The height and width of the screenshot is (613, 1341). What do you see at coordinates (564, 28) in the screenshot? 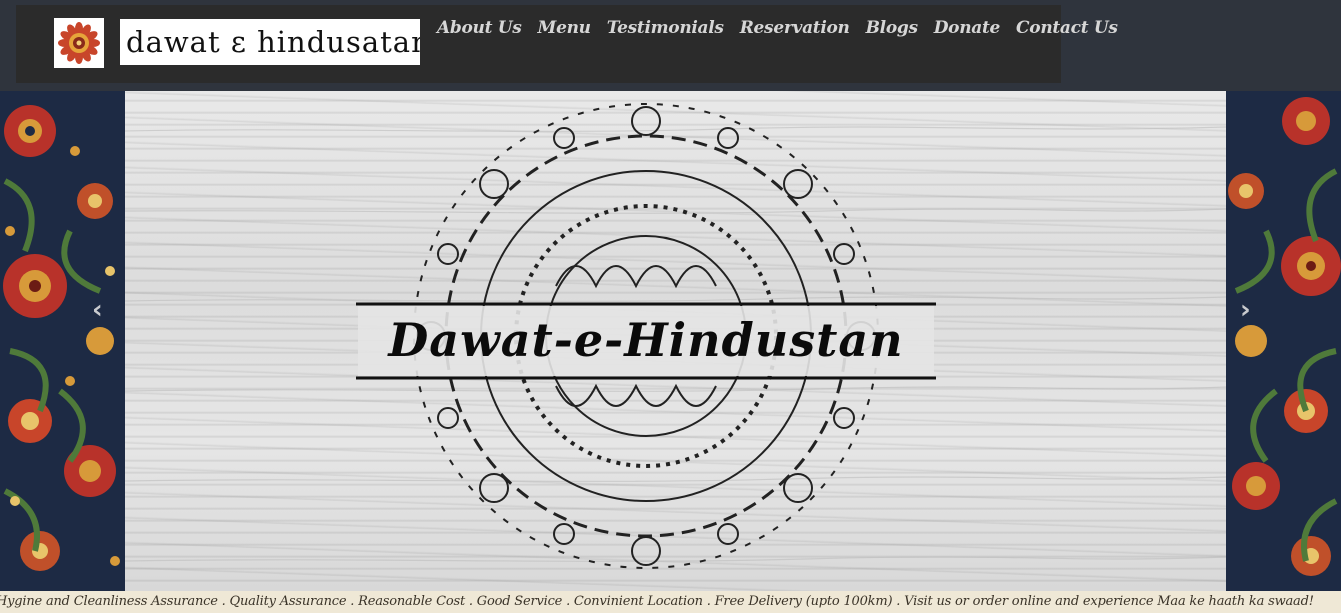
I see `nav-menu: Menu` at bounding box center [564, 28].